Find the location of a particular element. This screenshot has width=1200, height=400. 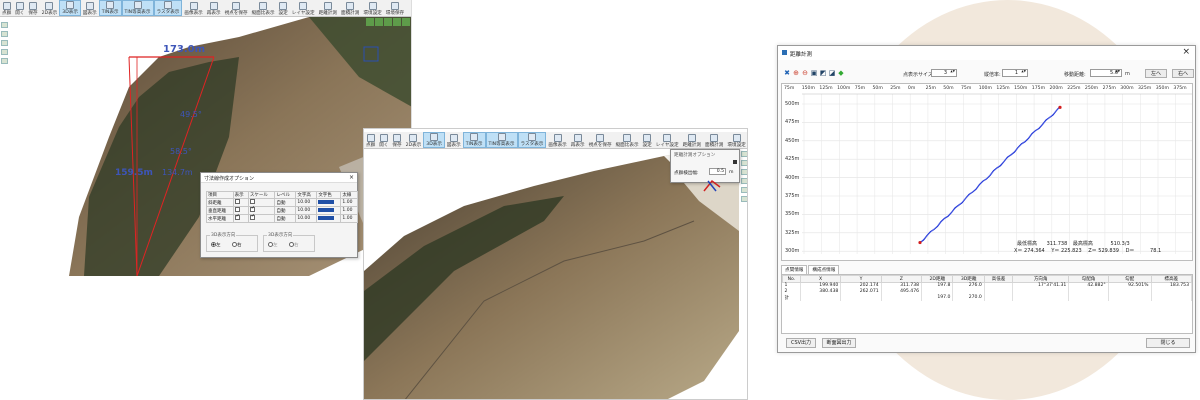

settings-icon: ◪ is located at coordinates (832, 73).